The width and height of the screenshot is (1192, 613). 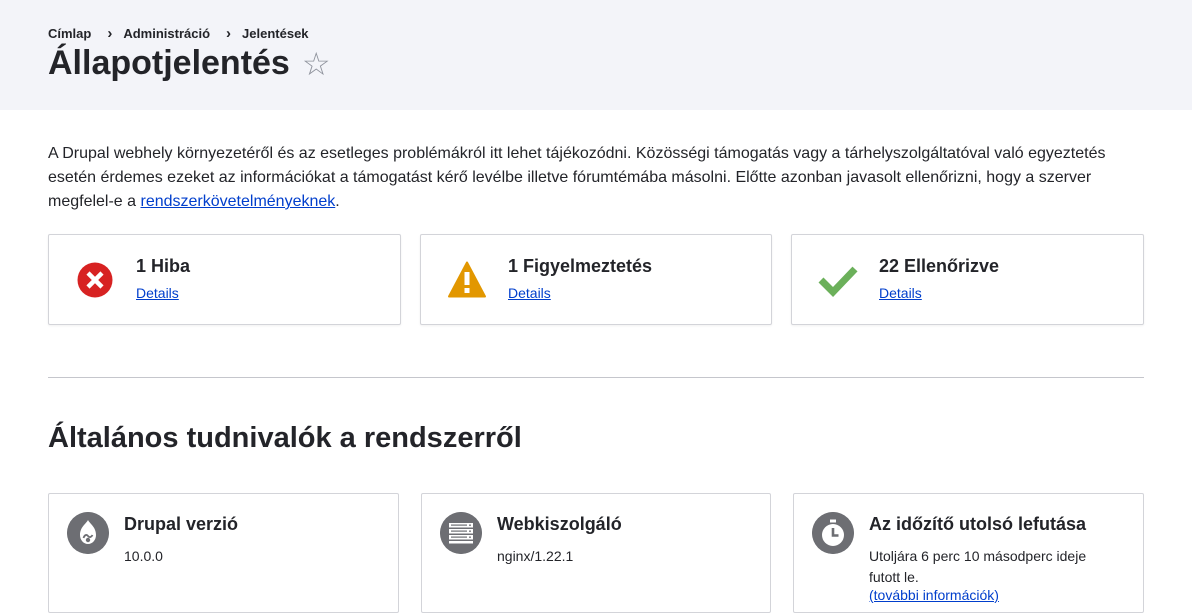 I want to click on intro-end: ., so click(x=337, y=201).